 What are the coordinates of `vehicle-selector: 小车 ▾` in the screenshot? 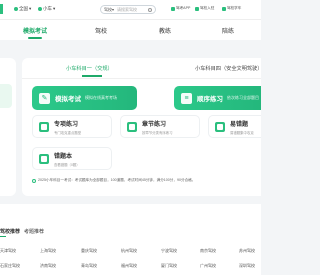 It's located at (46, 9).